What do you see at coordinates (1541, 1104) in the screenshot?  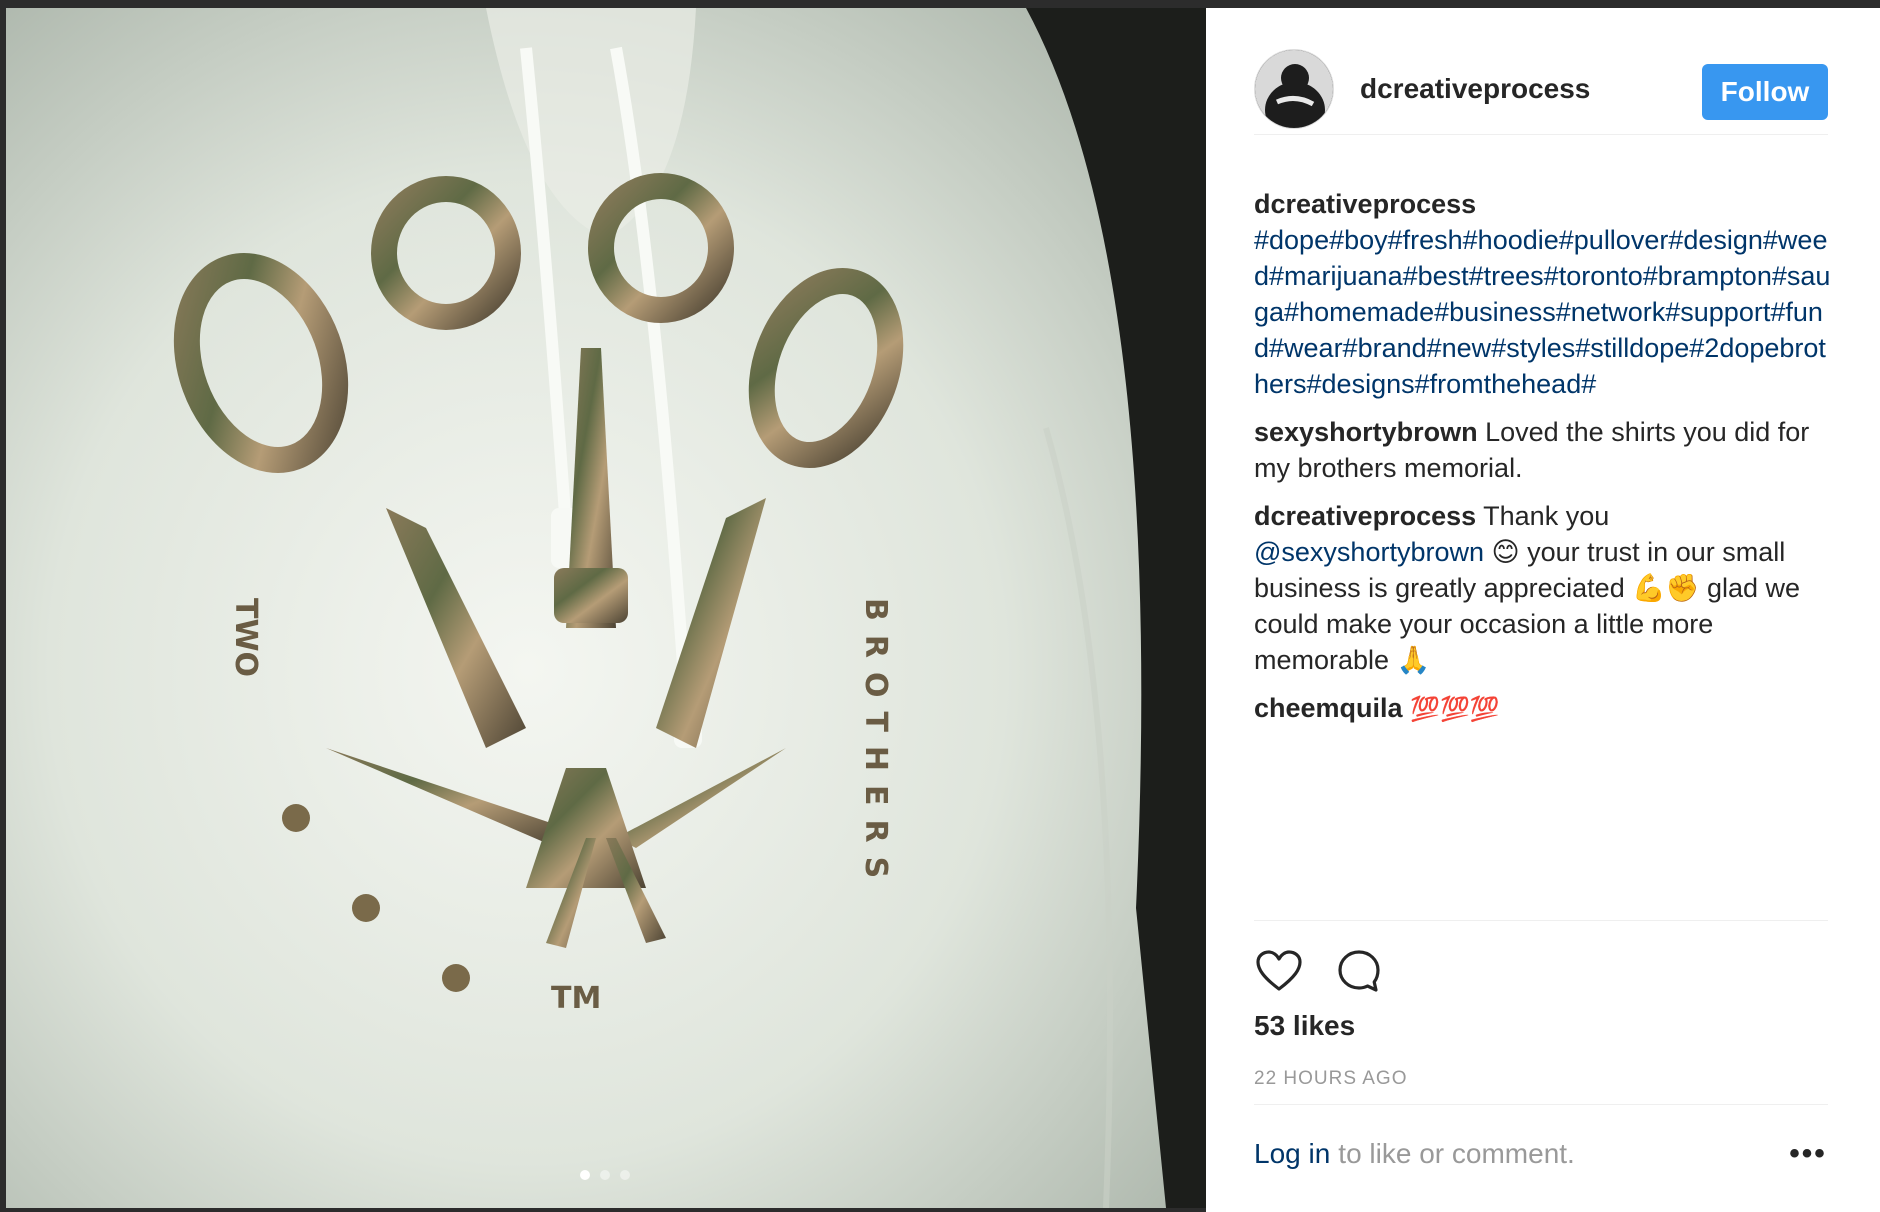 I see `footer-divider` at bounding box center [1541, 1104].